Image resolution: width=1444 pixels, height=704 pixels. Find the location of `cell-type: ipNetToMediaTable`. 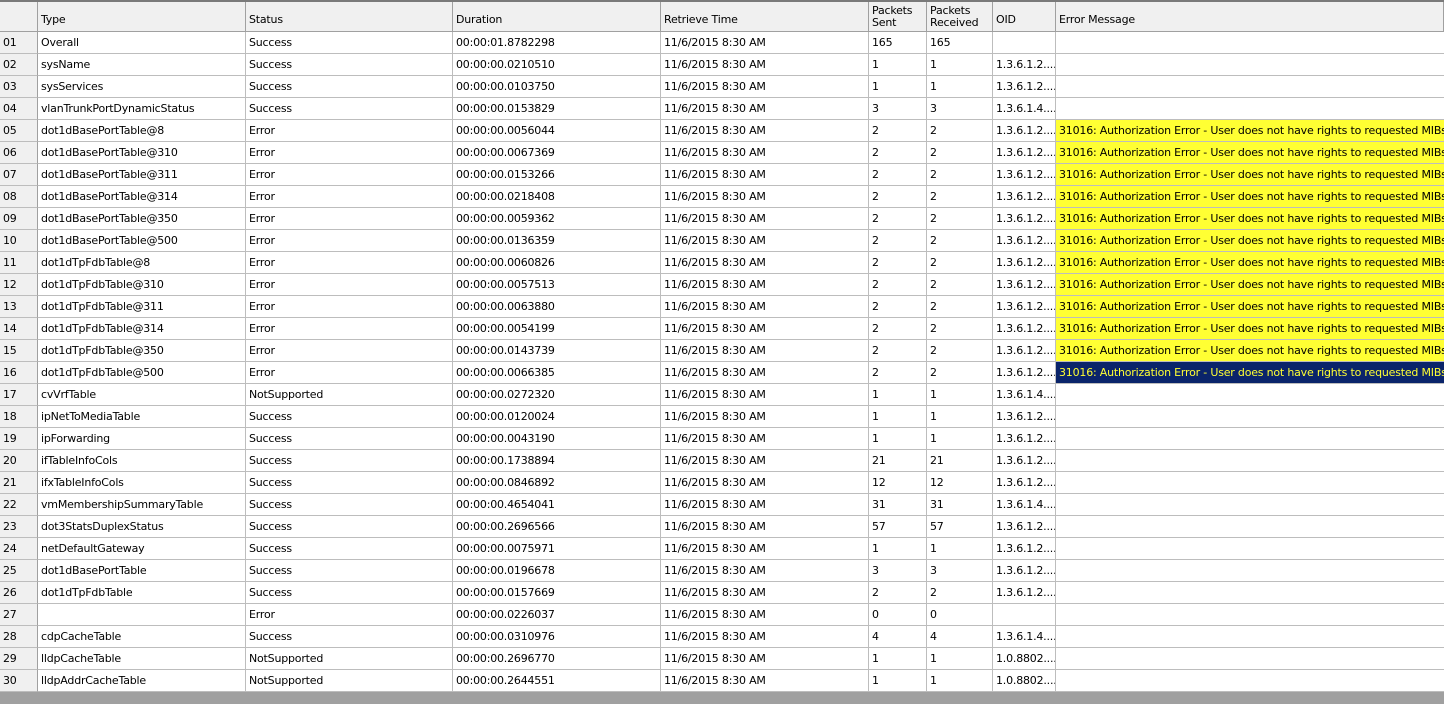

cell-type: ipNetToMediaTable is located at coordinates (142, 417).